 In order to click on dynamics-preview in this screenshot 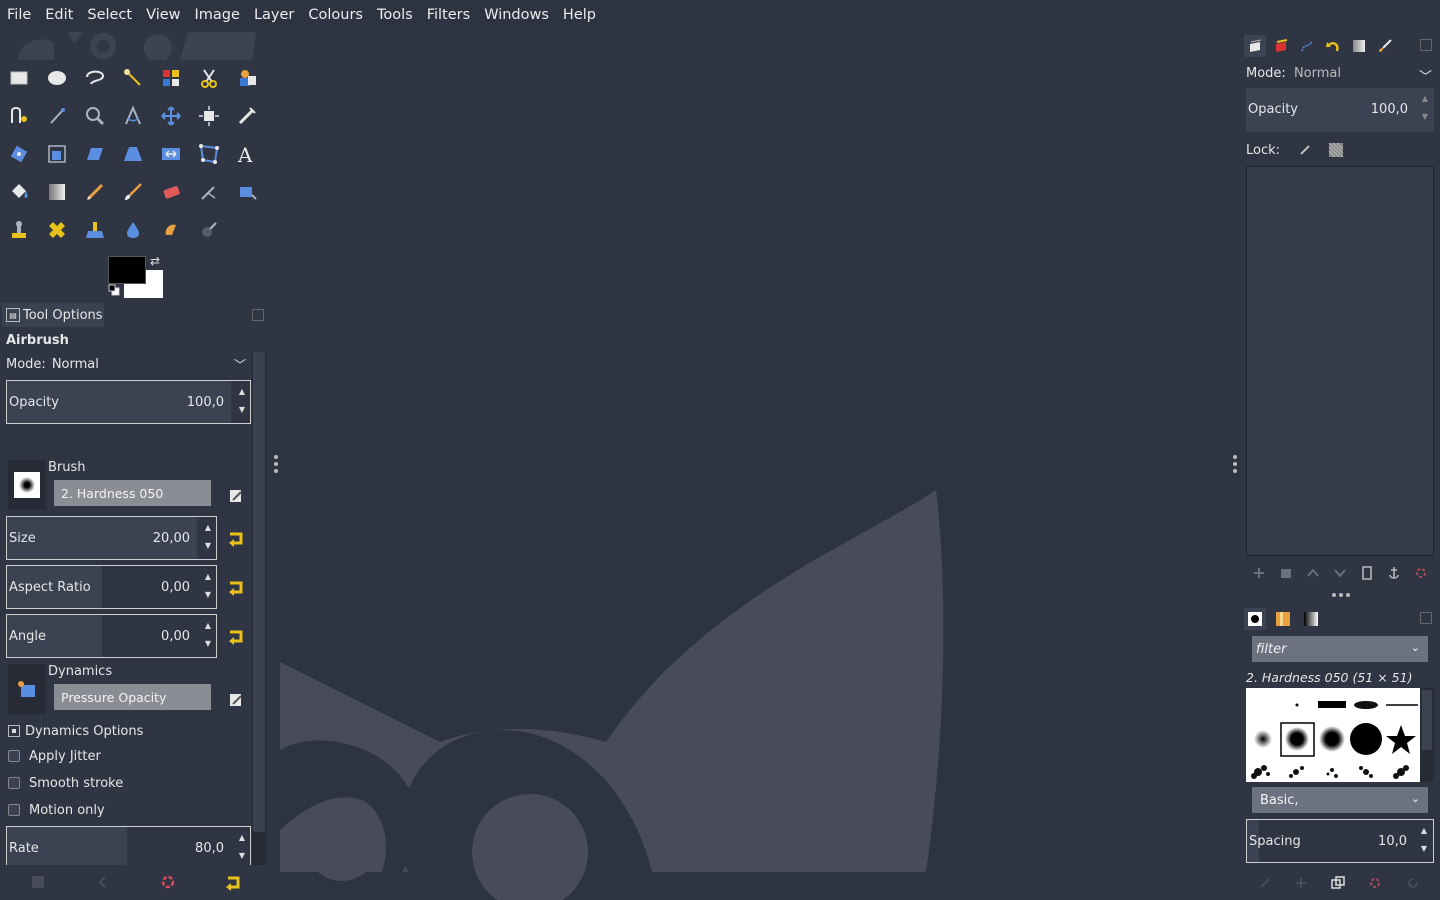, I will do `click(27, 689)`.